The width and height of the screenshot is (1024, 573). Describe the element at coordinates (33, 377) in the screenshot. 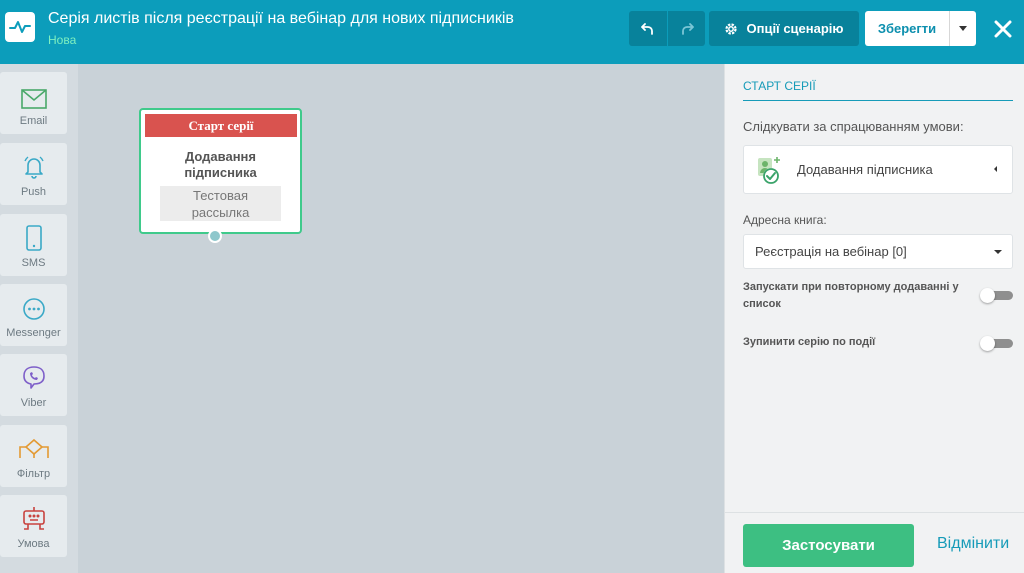

I see `viber-icon` at that location.